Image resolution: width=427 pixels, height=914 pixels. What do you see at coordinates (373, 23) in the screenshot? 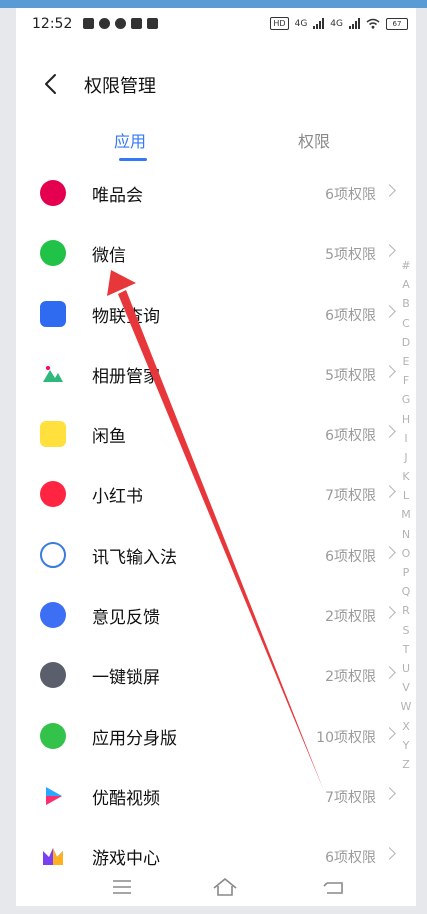
I see `wifi-icon` at bounding box center [373, 23].